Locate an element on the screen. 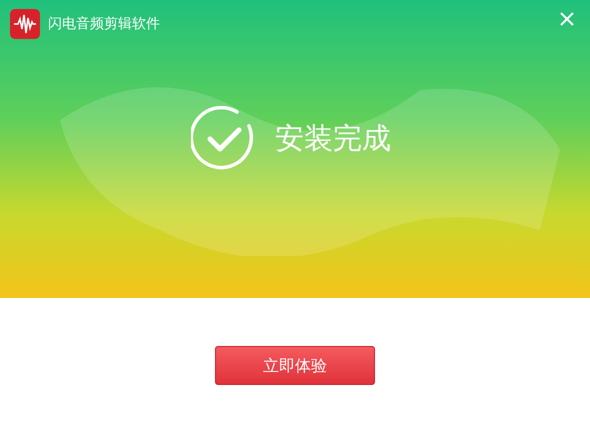 This screenshot has width=590, height=440. start-button: 立即体验 is located at coordinates (295, 365).